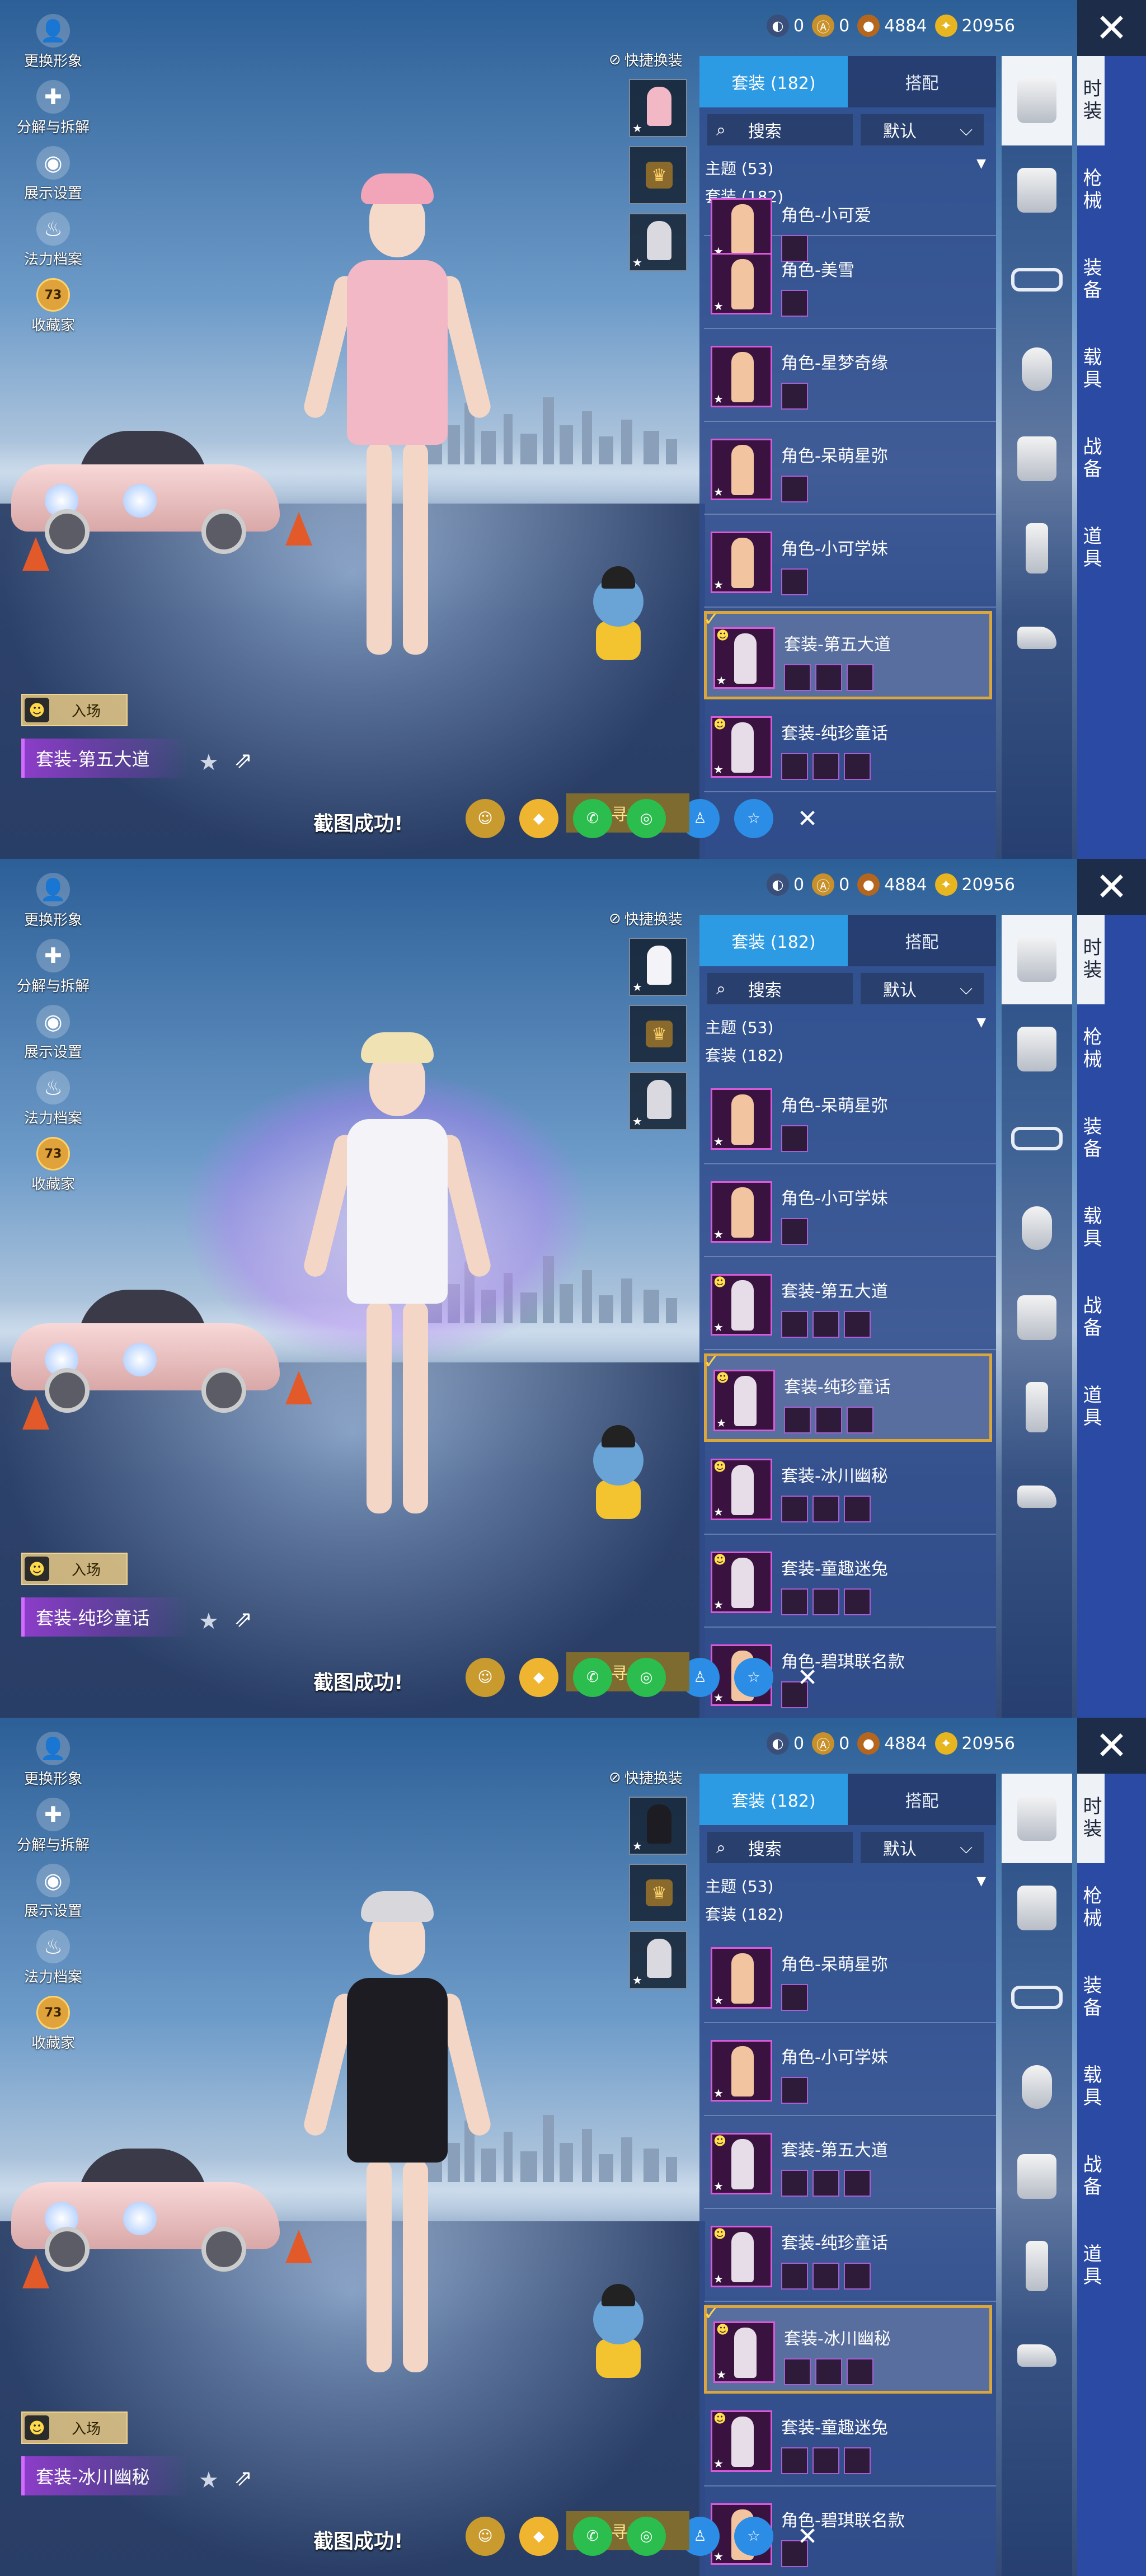 The image size is (1146, 2576). I want to click on search-input: ⌕ 搜索, so click(780, 988).